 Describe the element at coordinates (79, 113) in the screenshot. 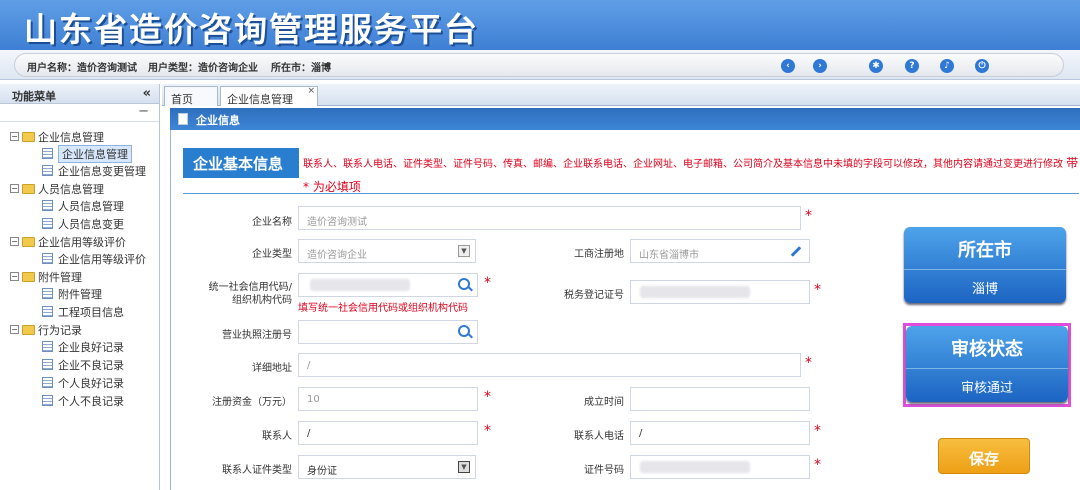

I see `sidebar-toolbar: −` at that location.